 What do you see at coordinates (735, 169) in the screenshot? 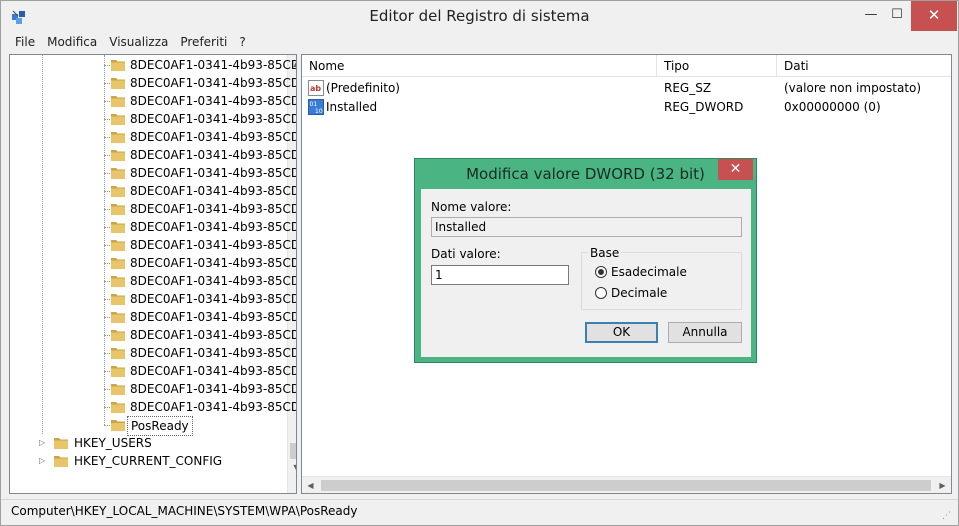
I see `dialog-close-button: ✕` at bounding box center [735, 169].